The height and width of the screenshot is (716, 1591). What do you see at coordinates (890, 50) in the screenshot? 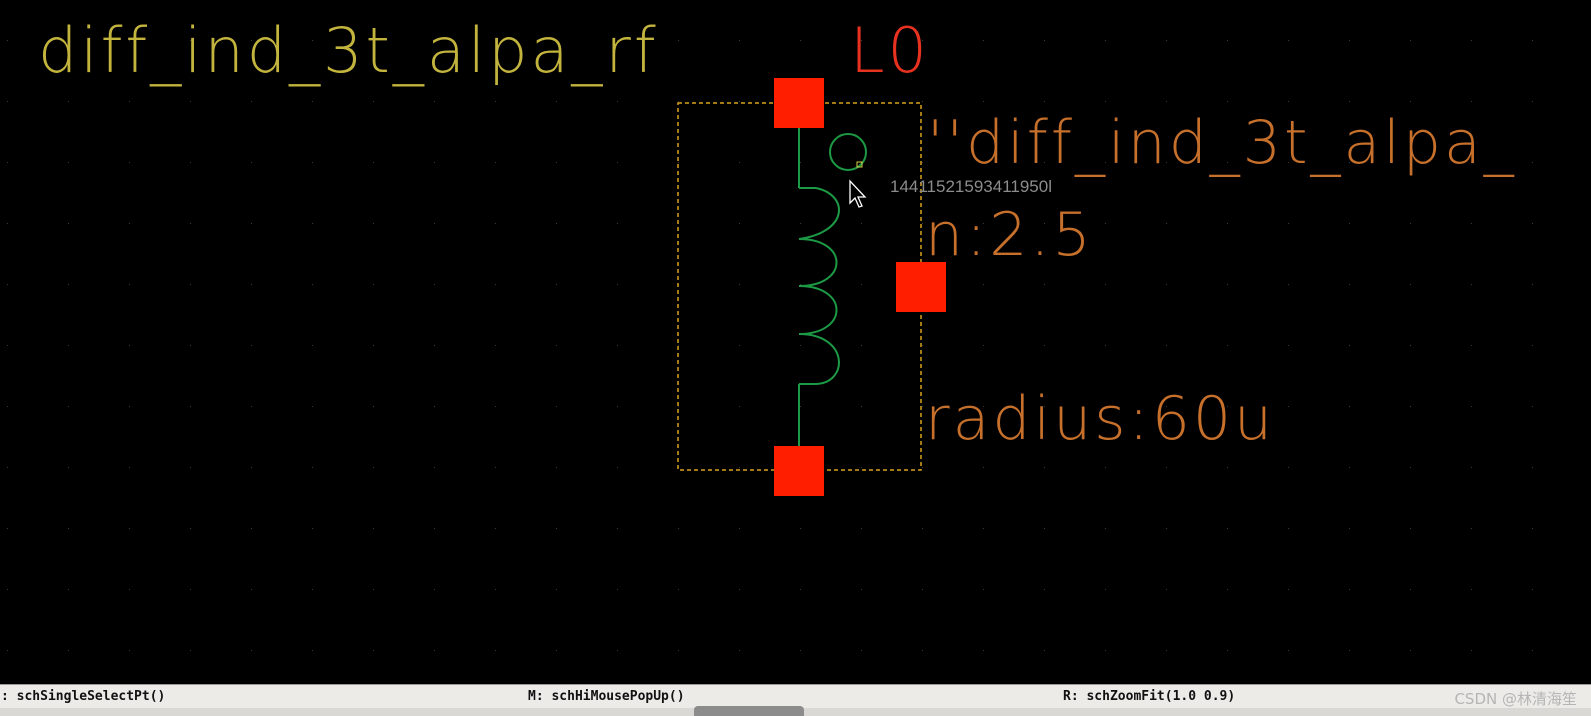
I see `instance-name-label: L0` at bounding box center [890, 50].